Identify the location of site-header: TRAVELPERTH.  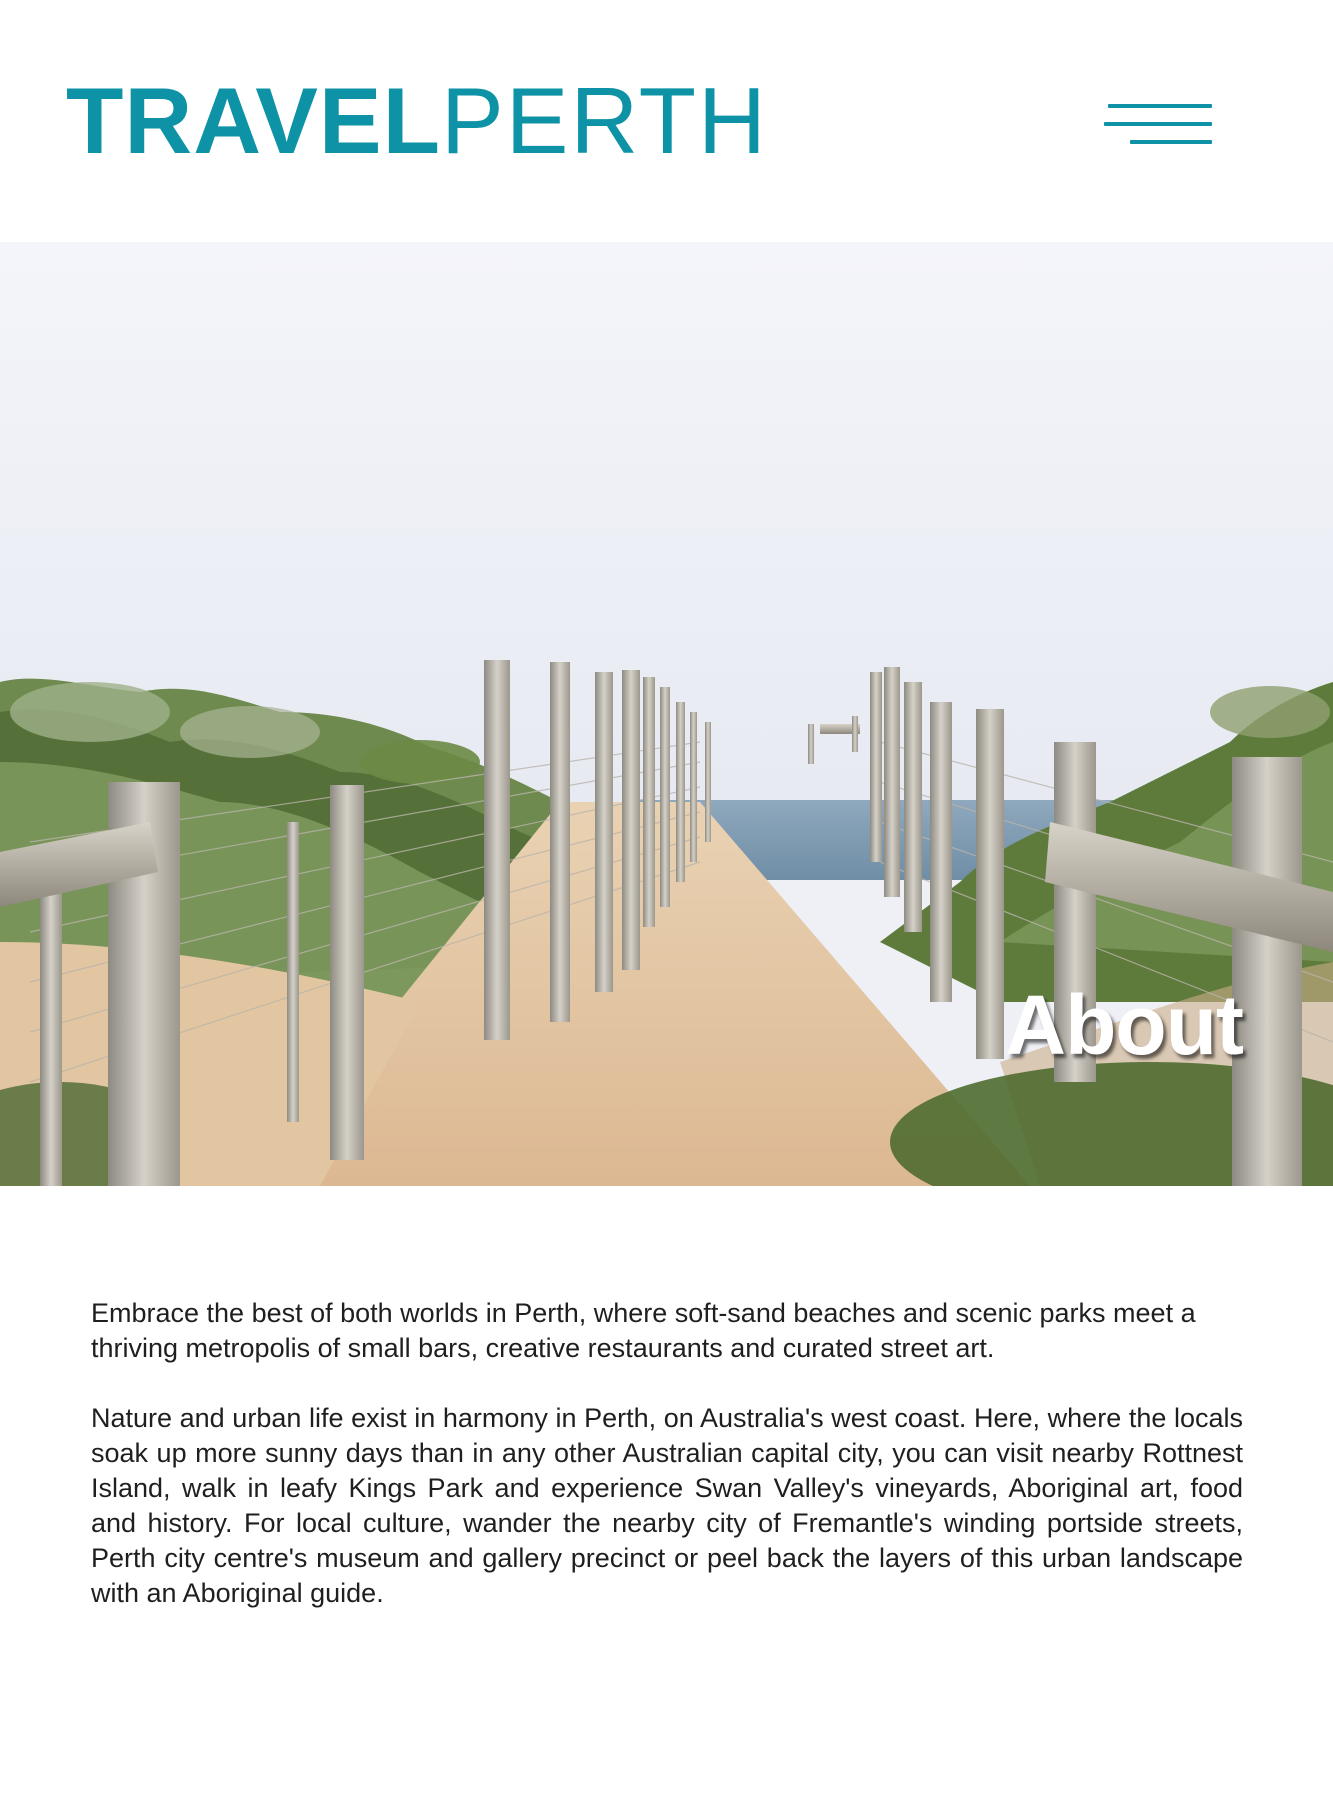
(666, 121).